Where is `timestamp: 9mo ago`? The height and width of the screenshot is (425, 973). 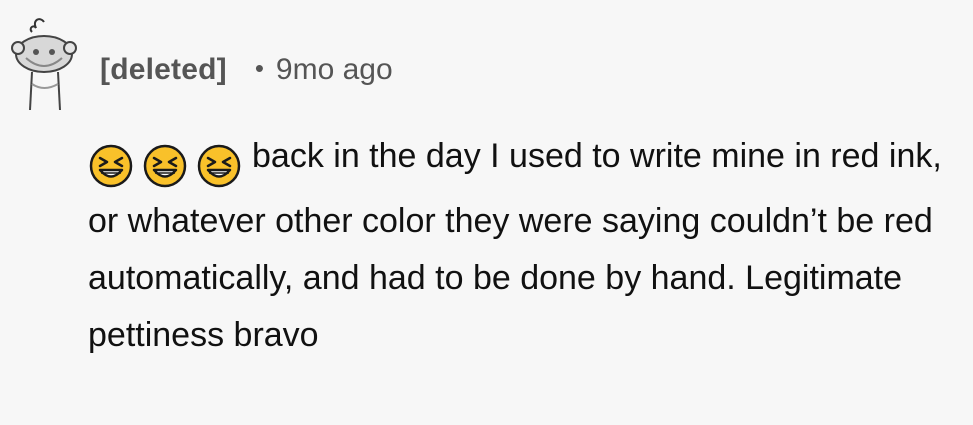
timestamp: 9mo ago is located at coordinates (334, 70).